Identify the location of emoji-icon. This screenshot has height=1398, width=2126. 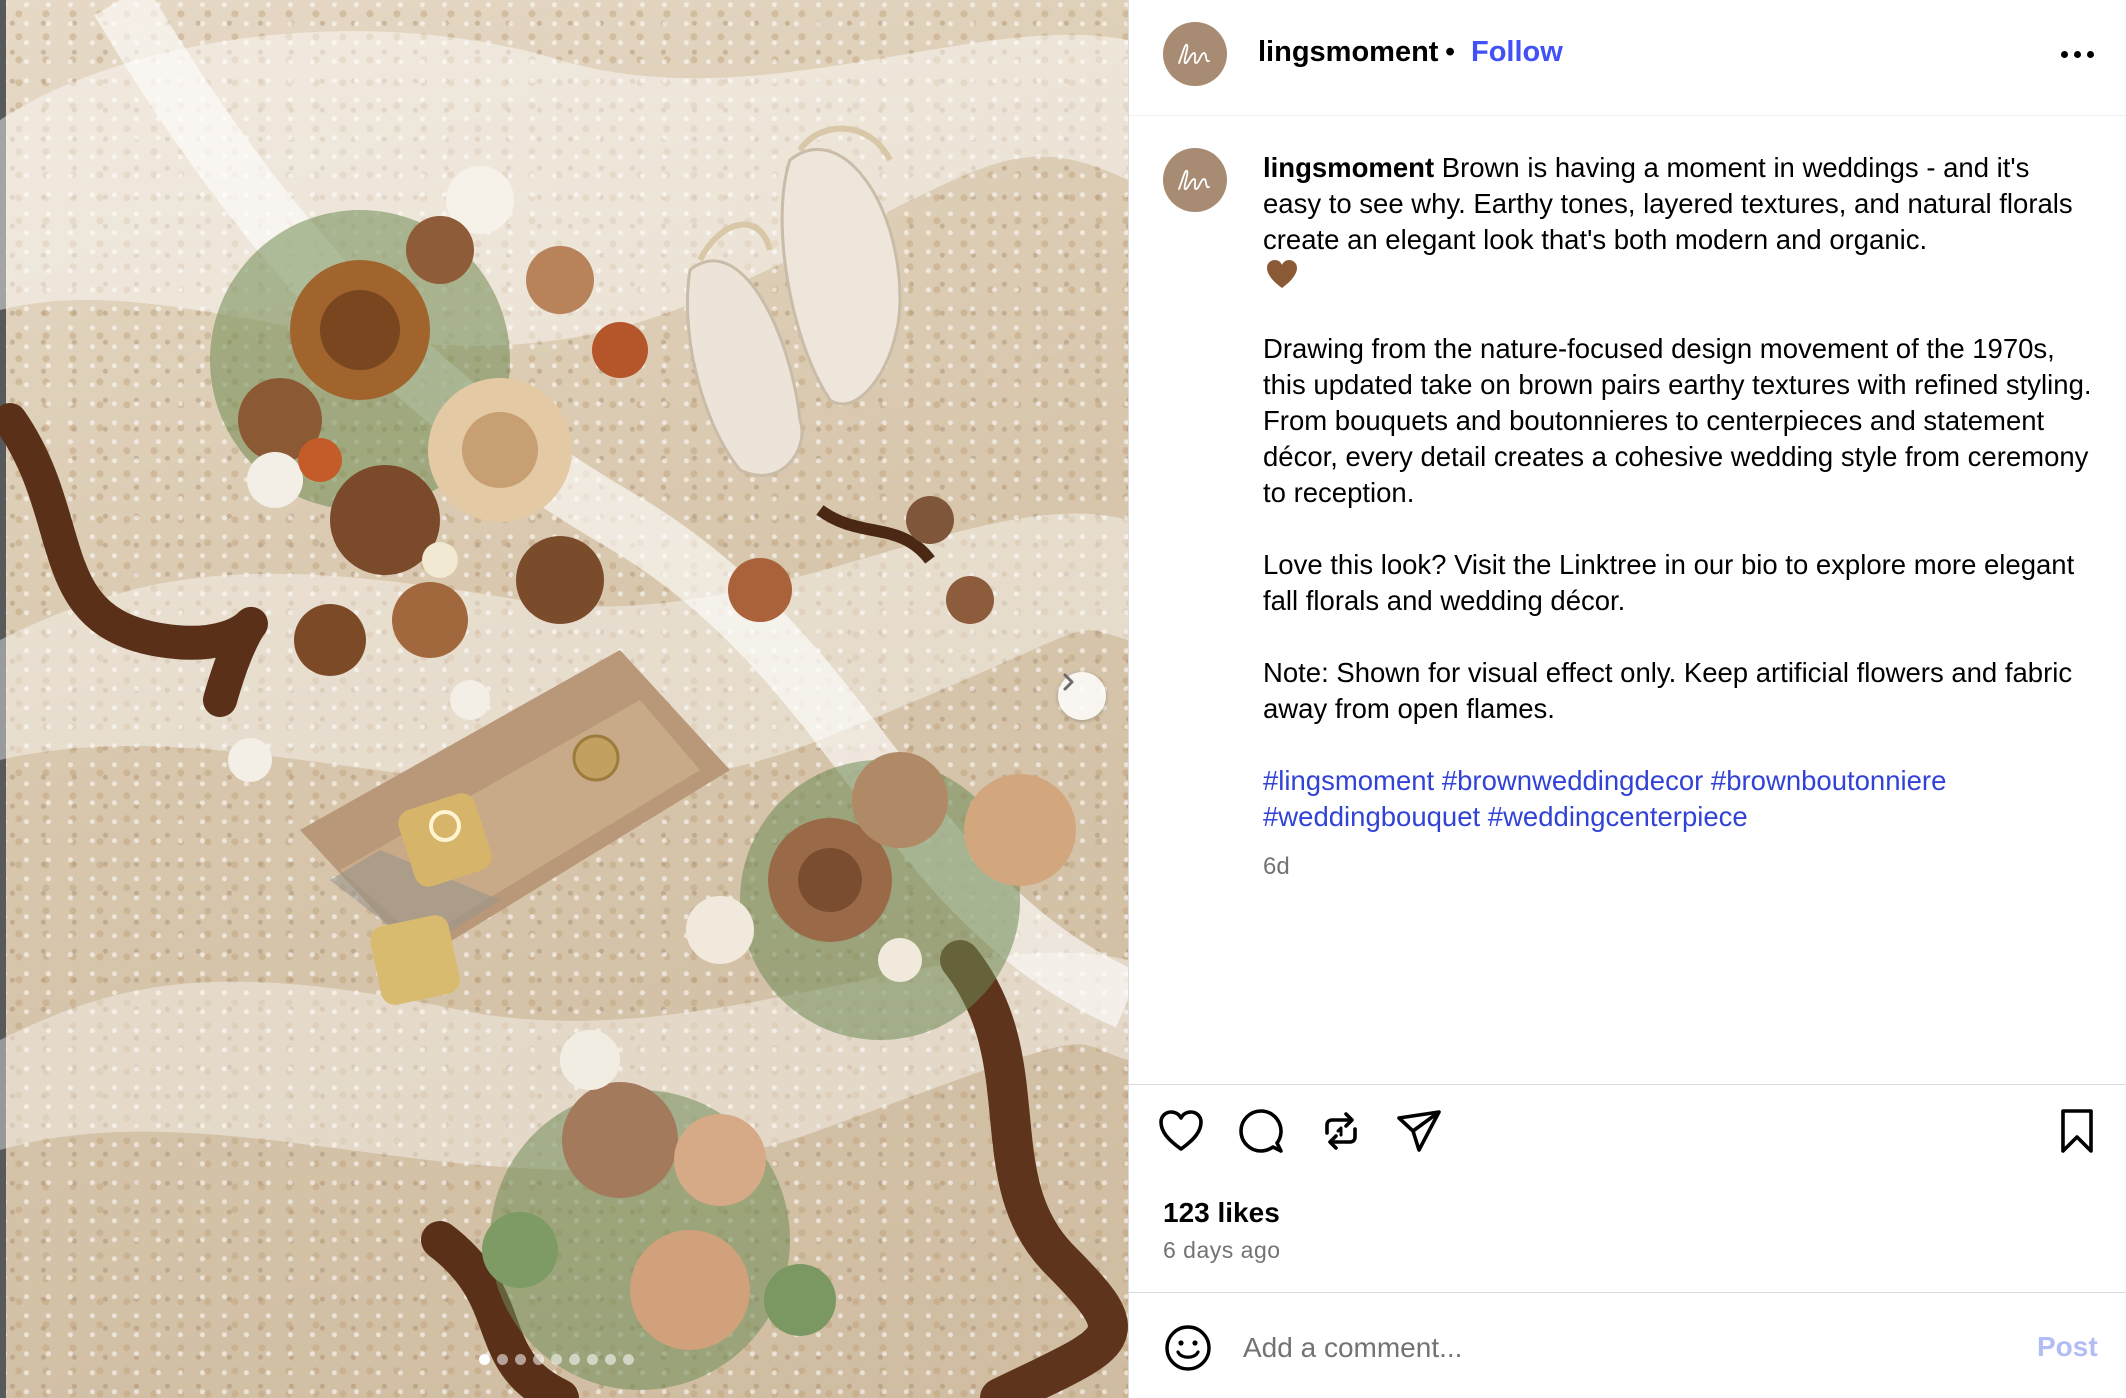
(1188, 1348).